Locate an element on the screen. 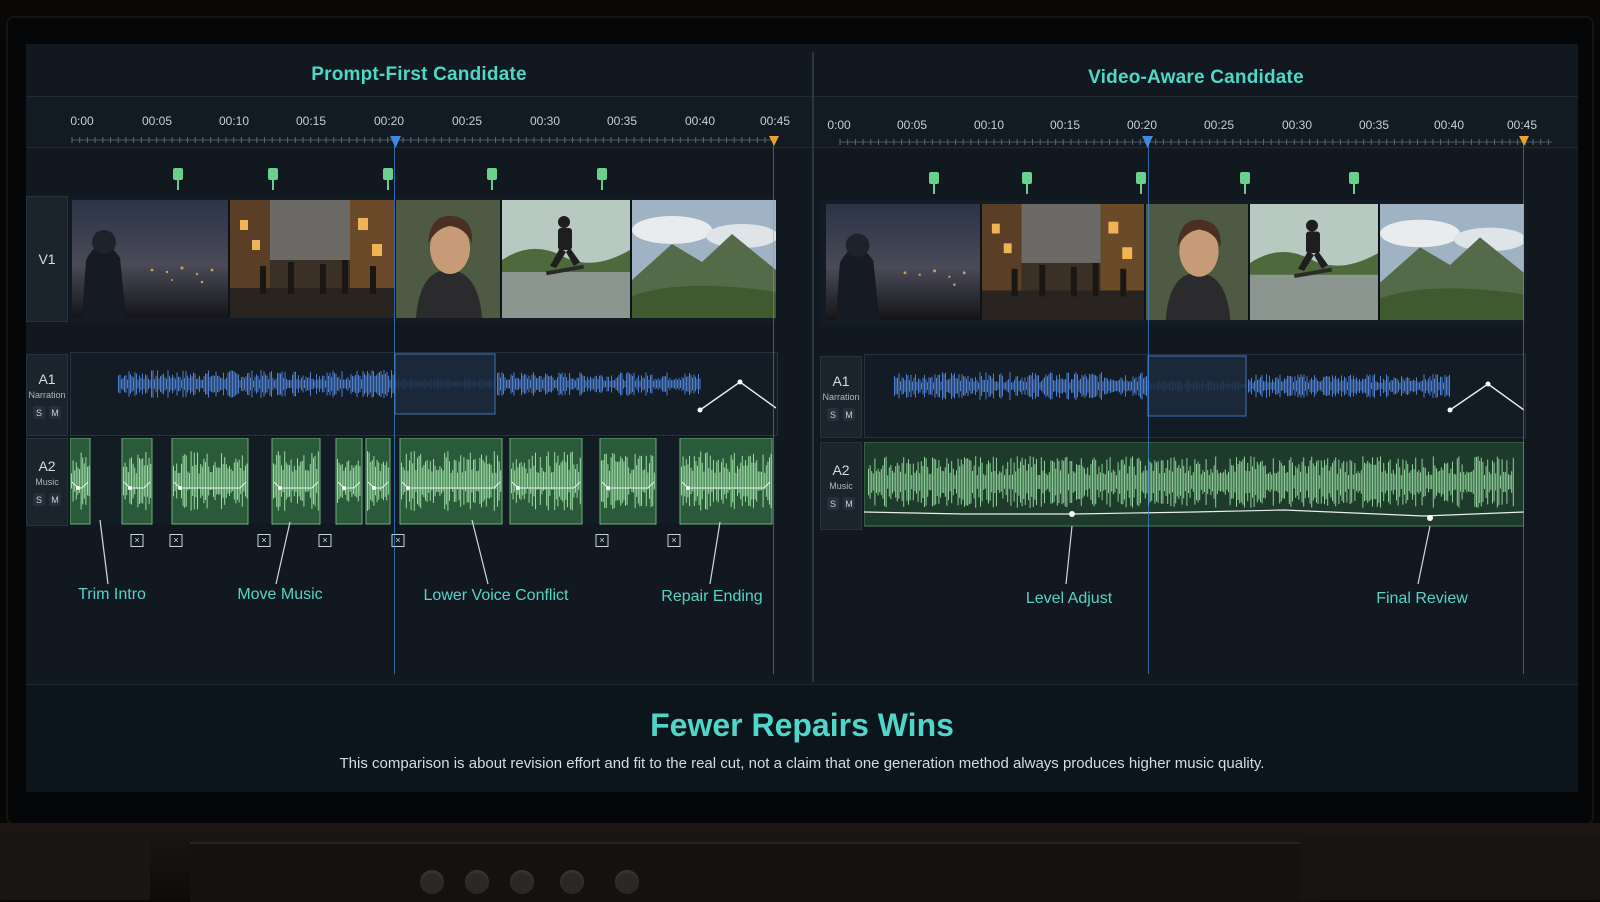 This screenshot has height=902, width=1600. keyboard is located at coordinates (75, 865).